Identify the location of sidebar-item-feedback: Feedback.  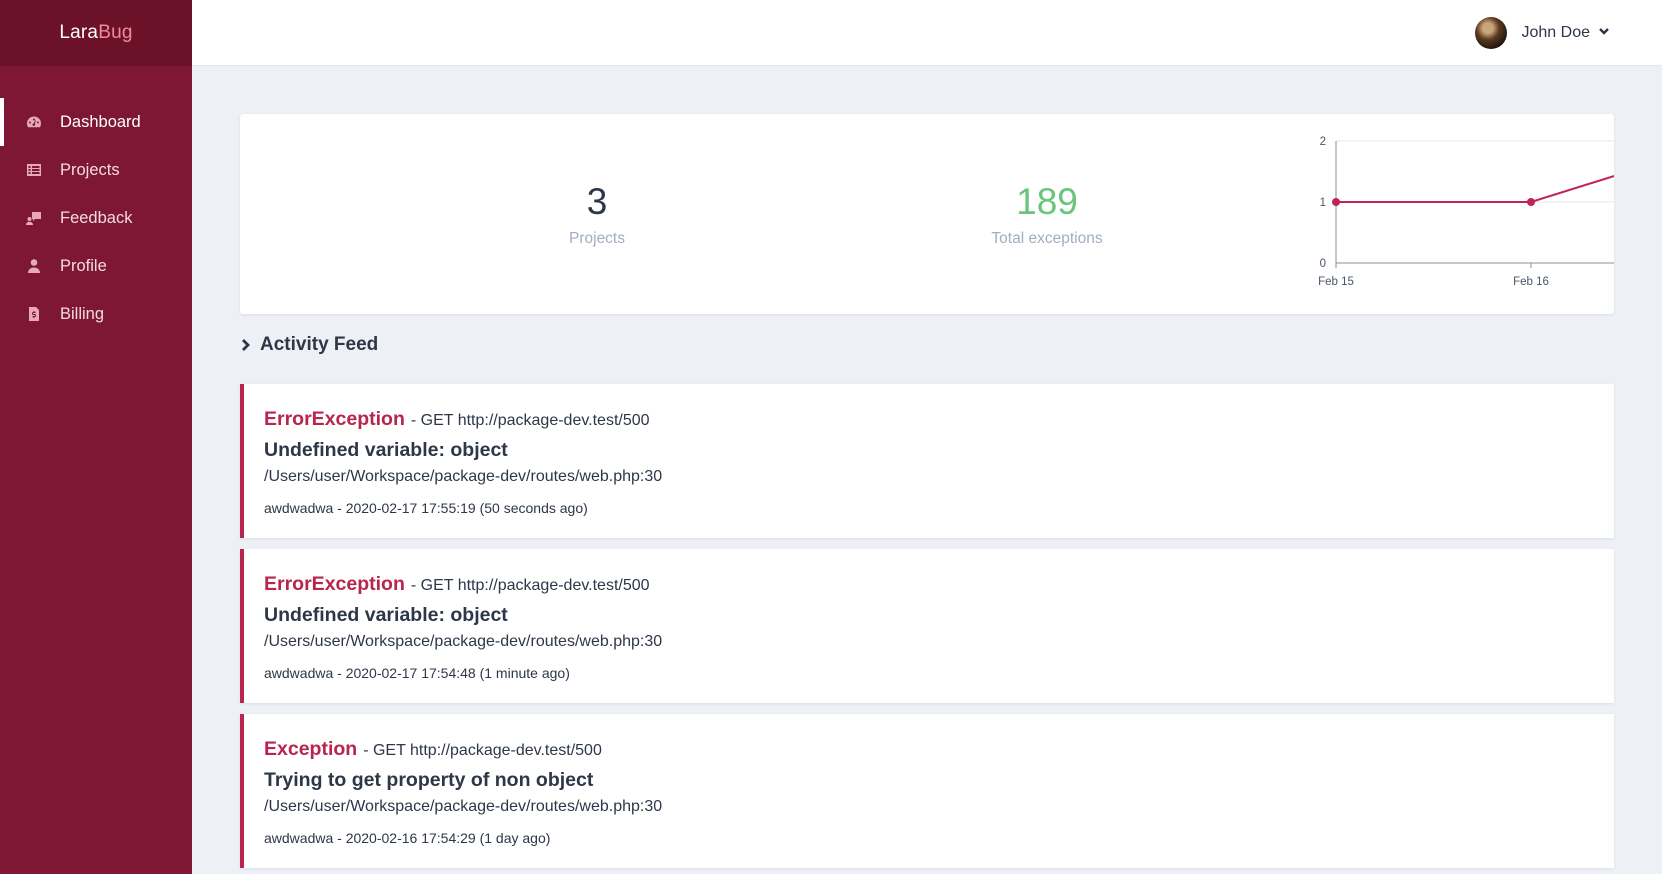
(96, 218).